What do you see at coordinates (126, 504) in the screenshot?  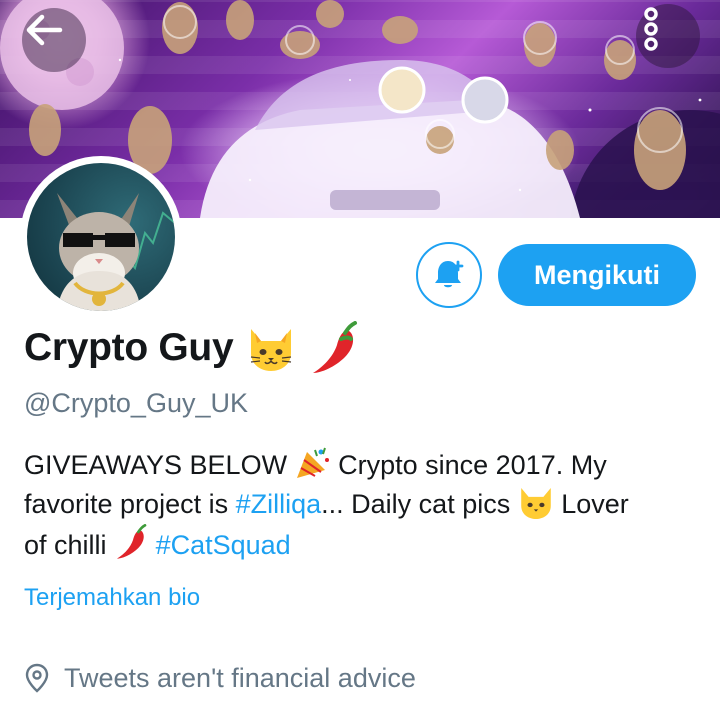 I see `bio-text: favorite project is` at bounding box center [126, 504].